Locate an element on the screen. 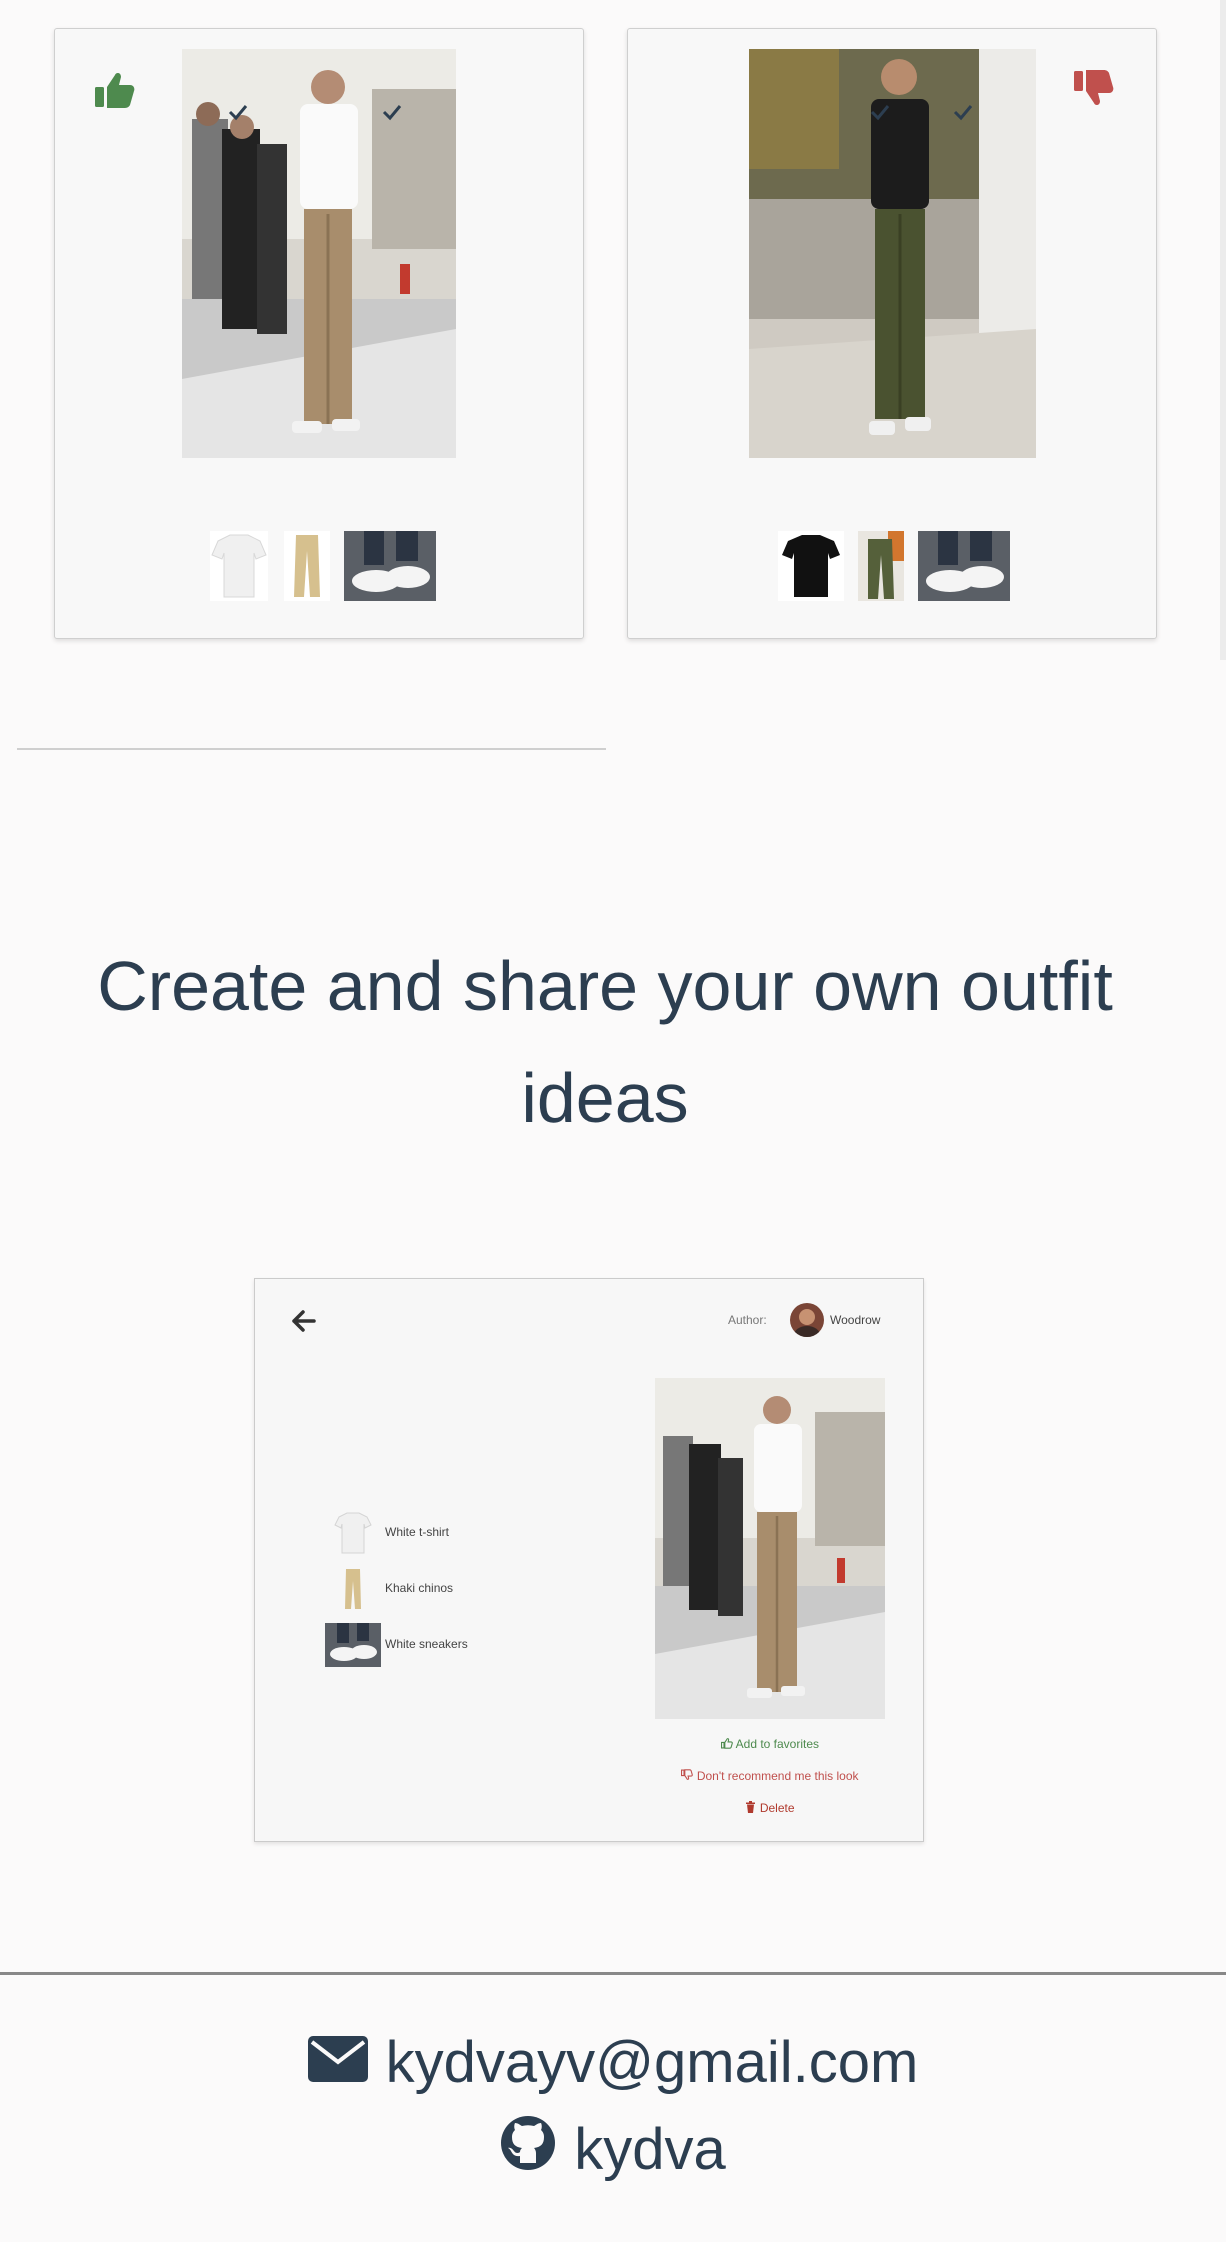  footer: kydvayv@gmail.com kydva is located at coordinates (613, 2107).